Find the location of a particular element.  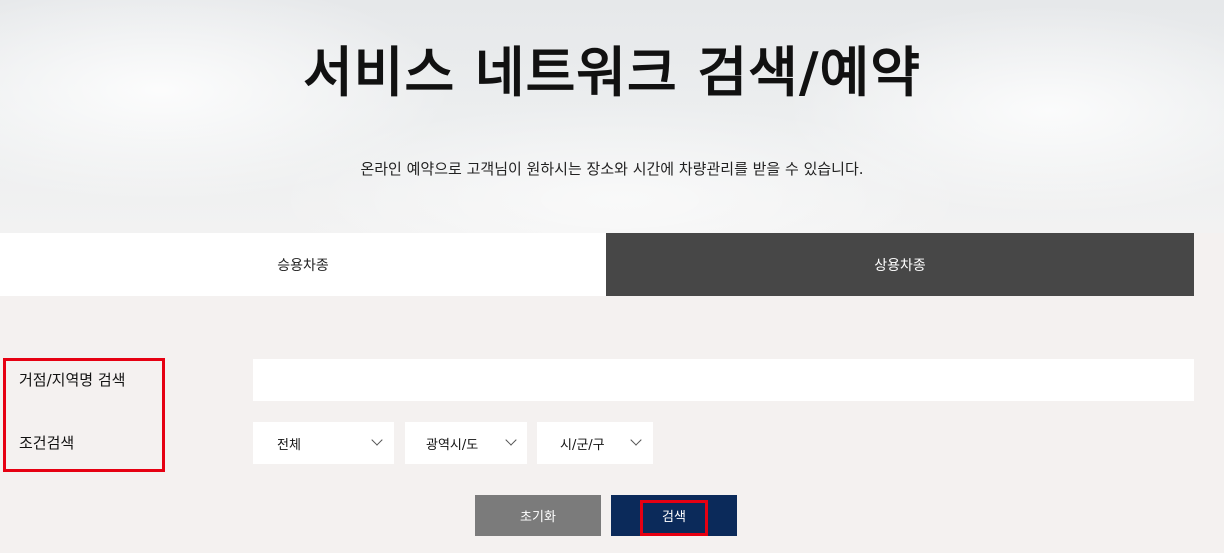

province-select-value: 광역시/도 is located at coordinates (452, 445).